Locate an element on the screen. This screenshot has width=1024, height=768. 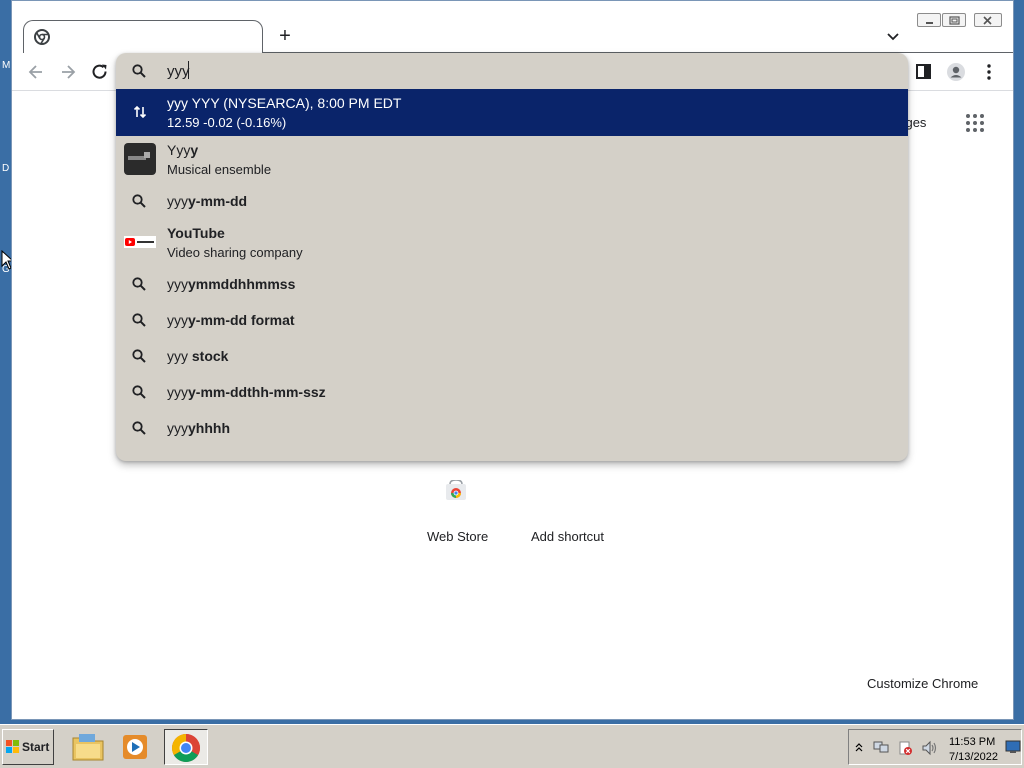
omnibox-input-row is located at coordinates (512, 71).